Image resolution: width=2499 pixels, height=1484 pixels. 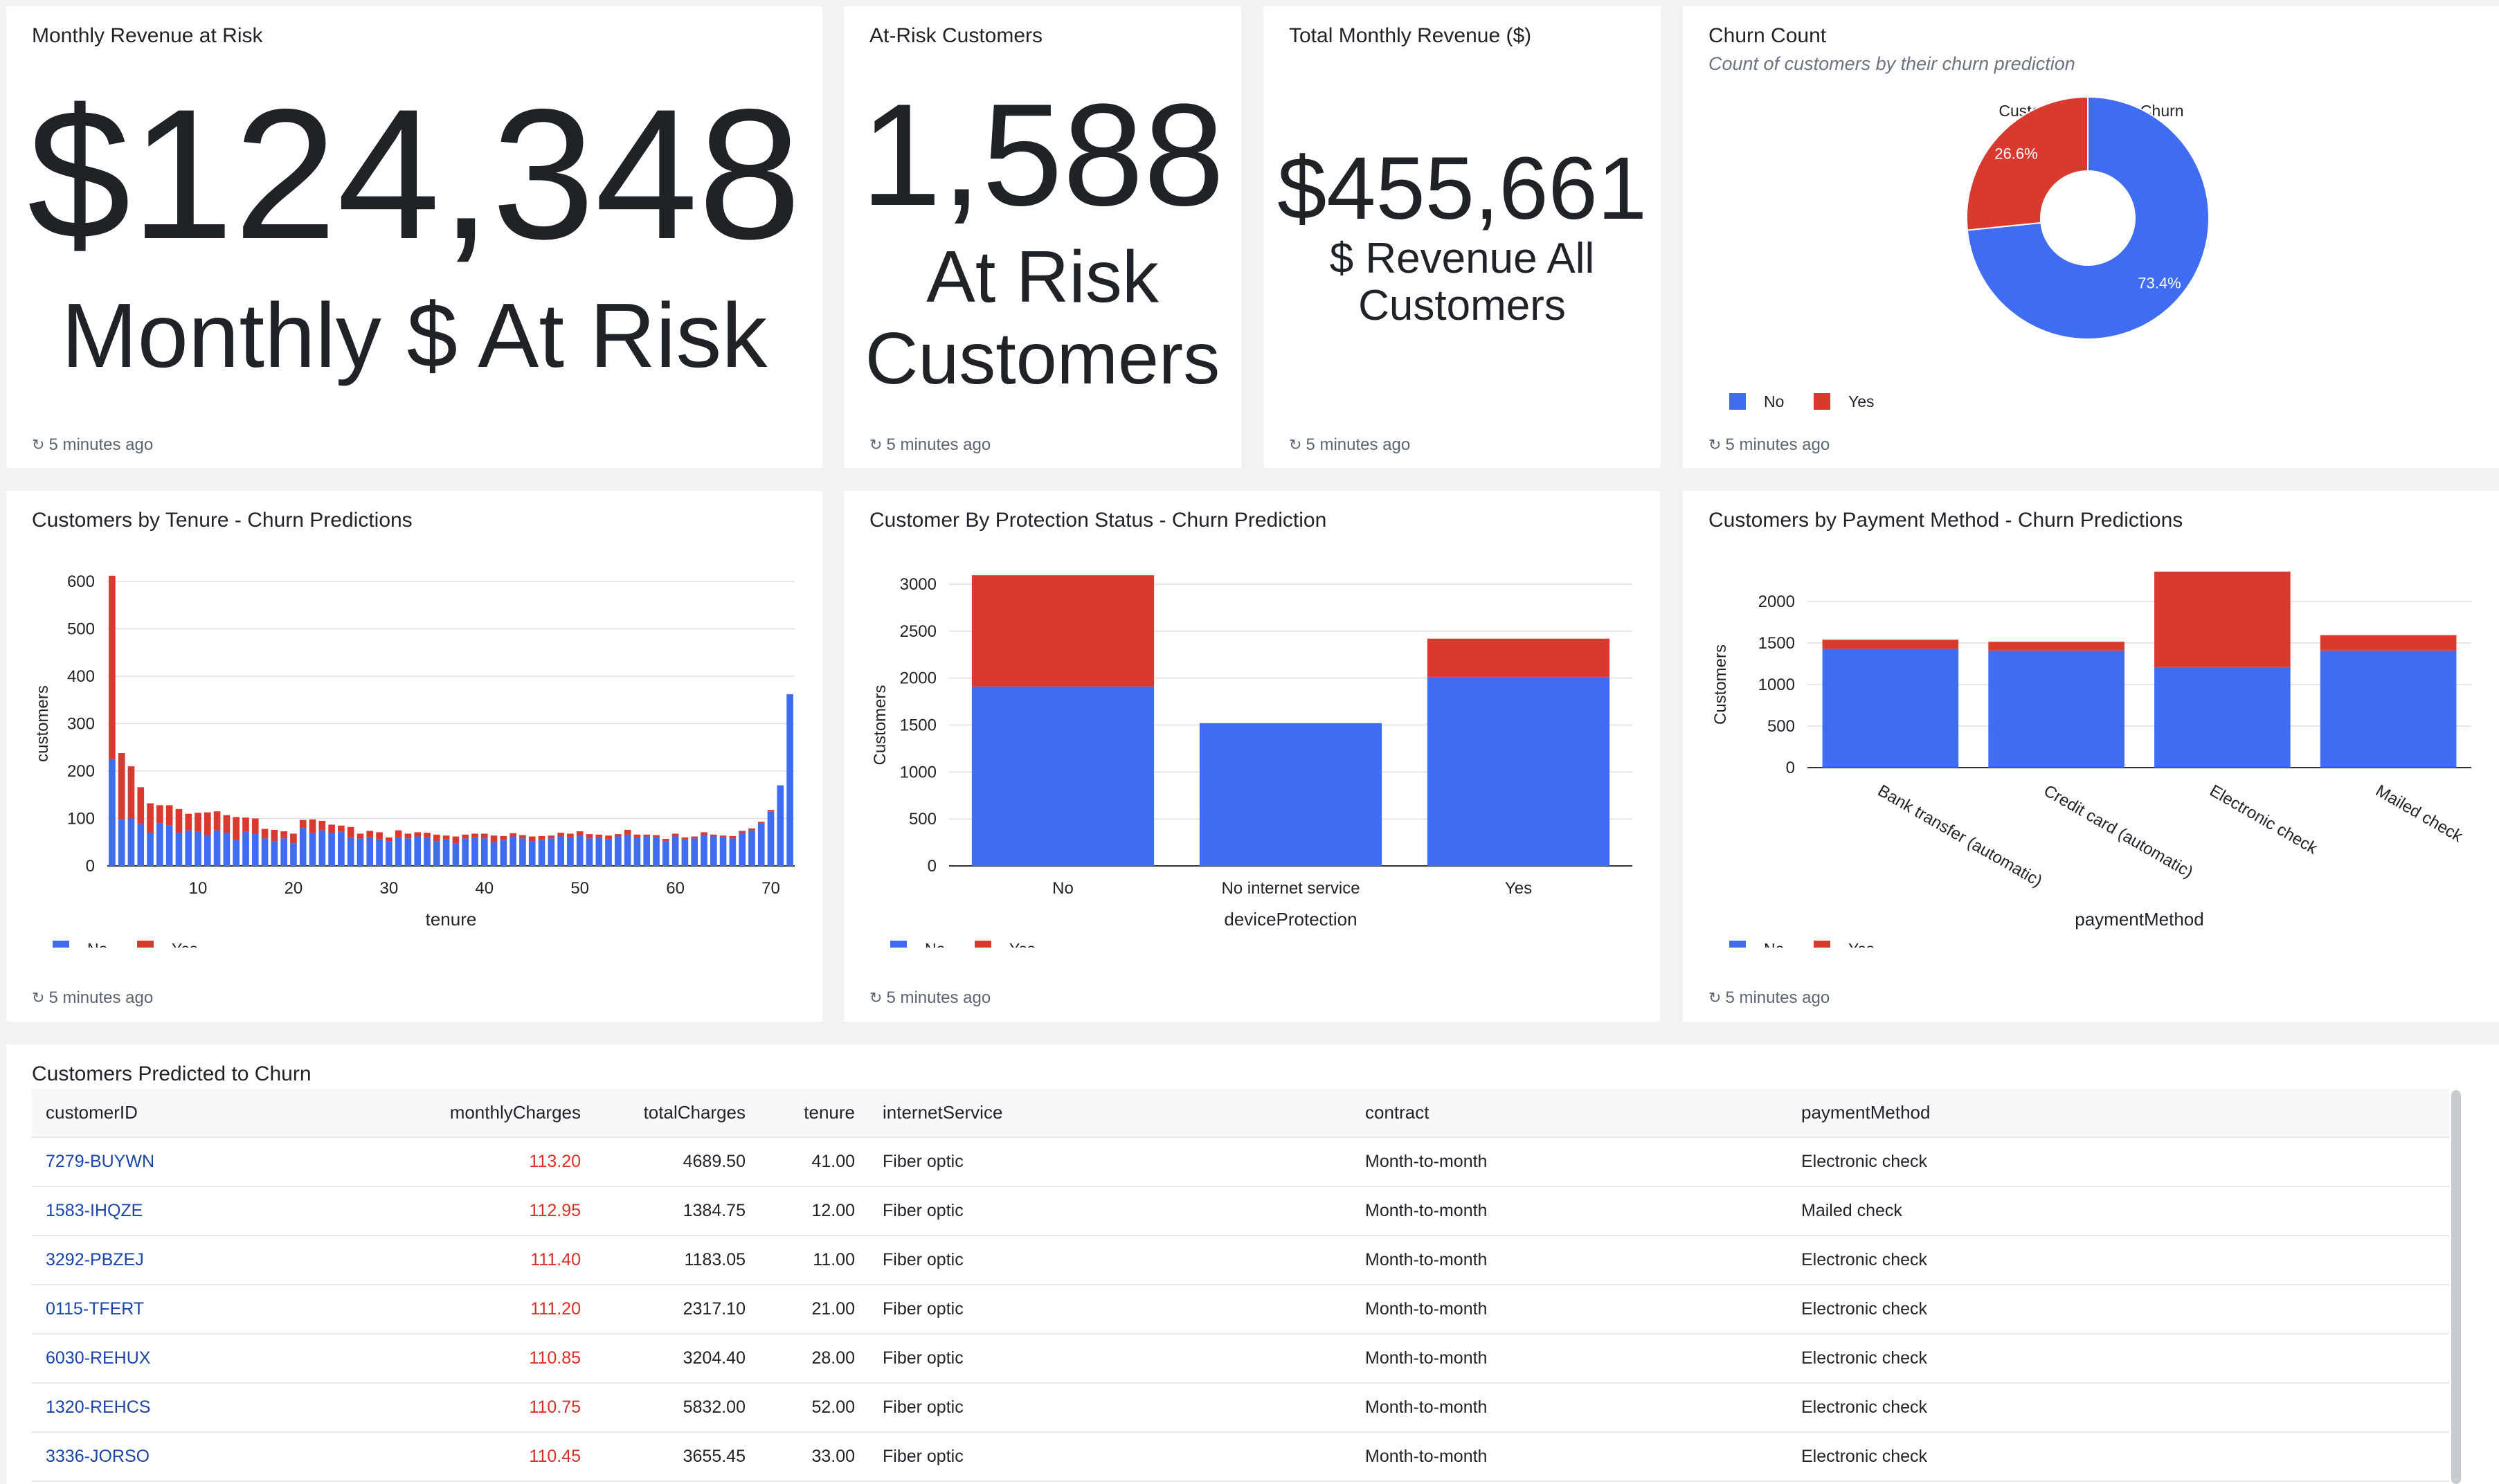 What do you see at coordinates (2027, 163) in the screenshot?
I see `pie-slice-yes` at bounding box center [2027, 163].